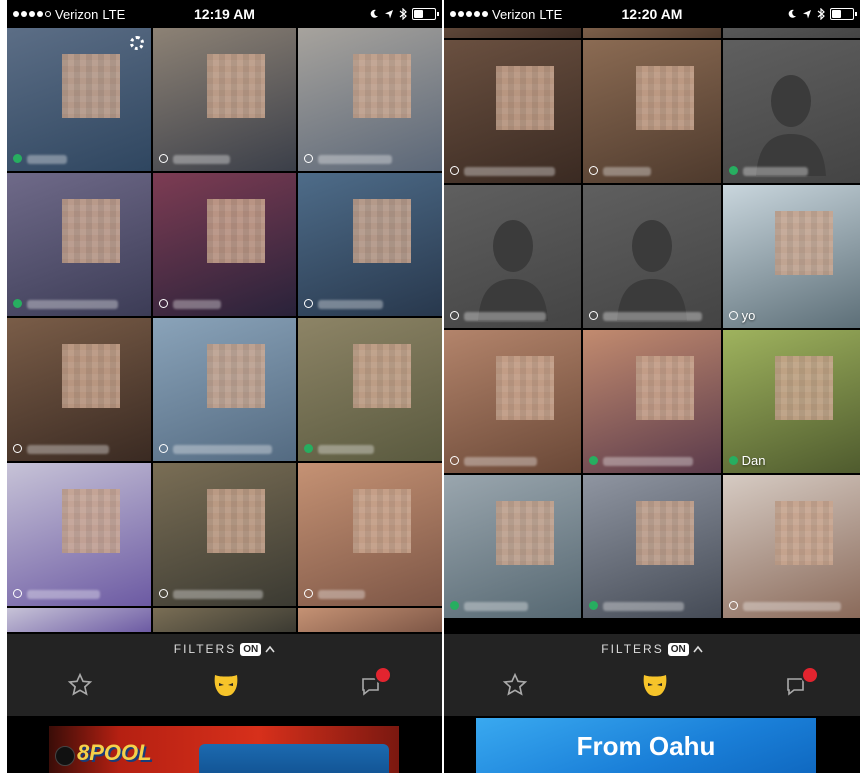  What do you see at coordinates (114, 752) in the screenshot?
I see `ad-brand: 8POOL` at bounding box center [114, 752].